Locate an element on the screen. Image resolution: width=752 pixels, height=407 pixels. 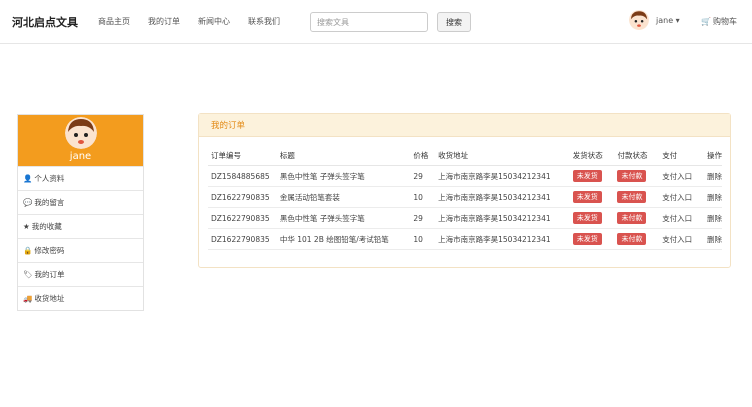
profile-header: jane is located at coordinates (80, 140).